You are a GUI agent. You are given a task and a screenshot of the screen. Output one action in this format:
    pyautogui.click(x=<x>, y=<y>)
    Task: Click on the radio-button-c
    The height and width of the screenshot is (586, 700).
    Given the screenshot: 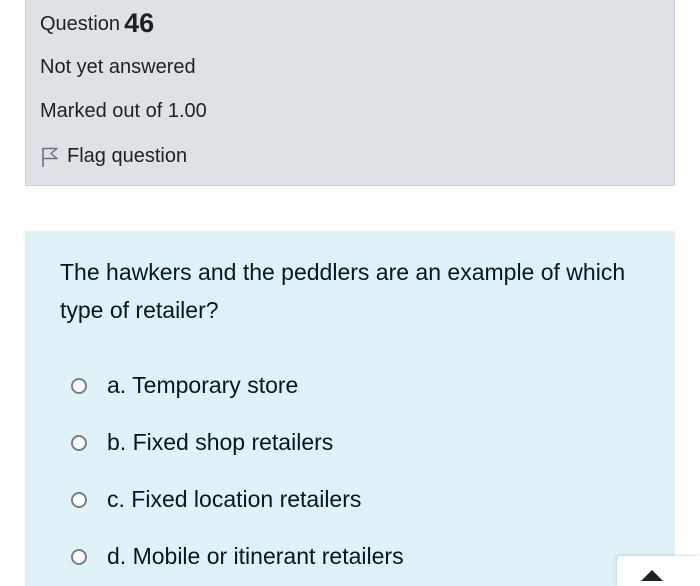 What is the action you would take?
    pyautogui.click(x=79, y=499)
    